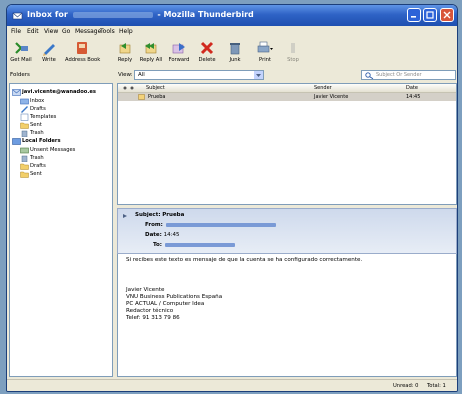 This screenshot has width=462, height=394. I want to click on subject-label: Subject:, so click(148, 215).